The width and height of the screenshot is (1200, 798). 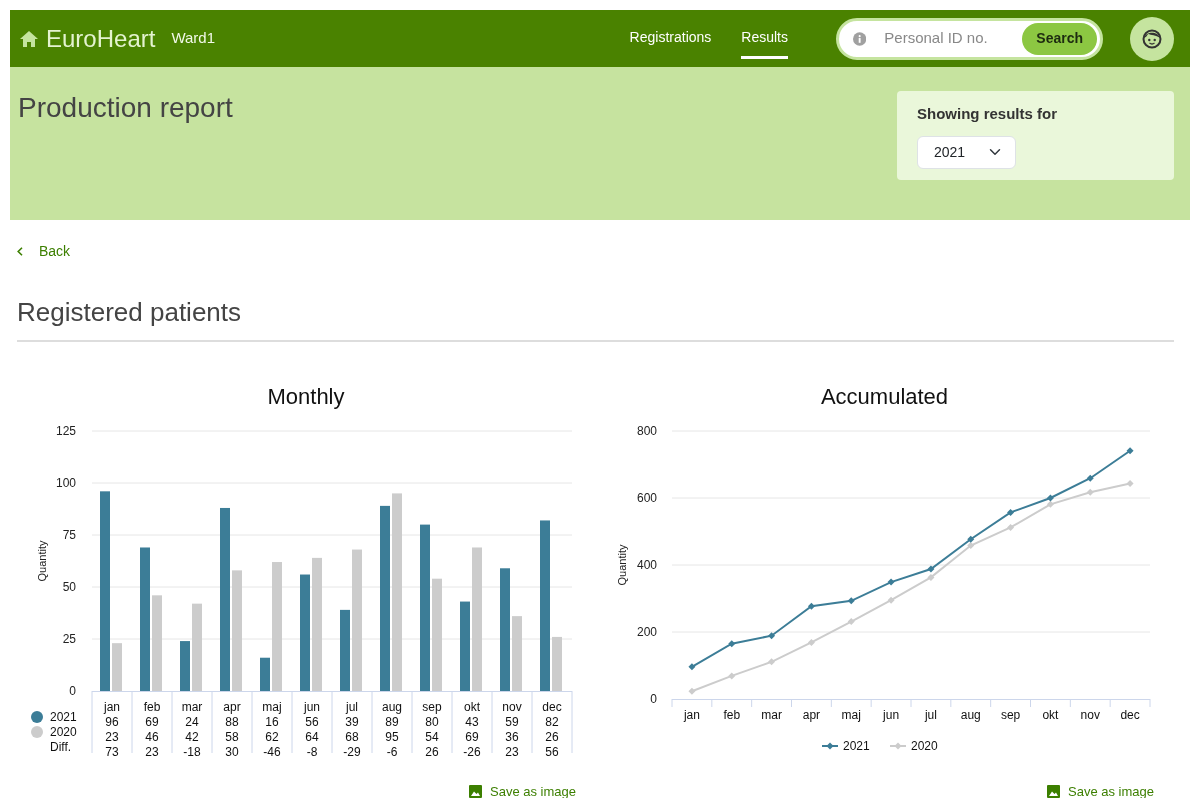 What do you see at coordinates (272, 722) in the screenshot?
I see `table-cell: 16` at bounding box center [272, 722].